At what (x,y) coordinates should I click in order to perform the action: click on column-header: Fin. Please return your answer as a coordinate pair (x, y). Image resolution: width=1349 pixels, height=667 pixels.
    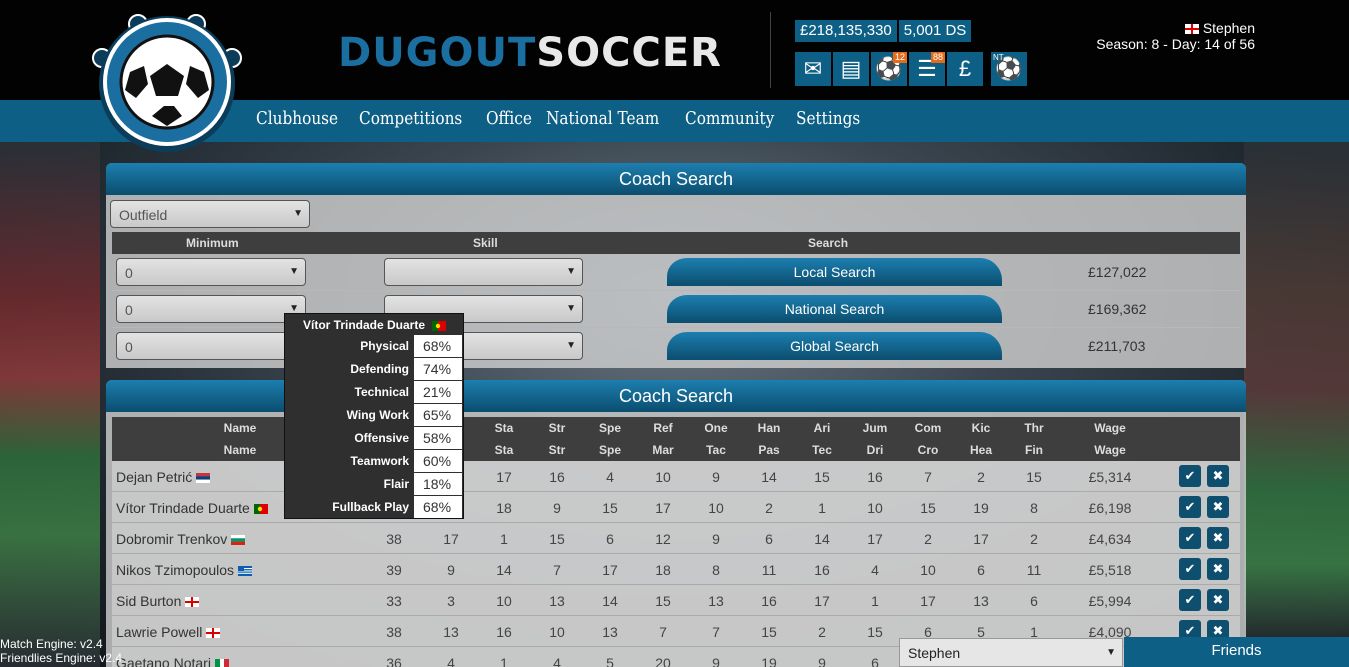
    Looking at the image, I should click on (1034, 450).